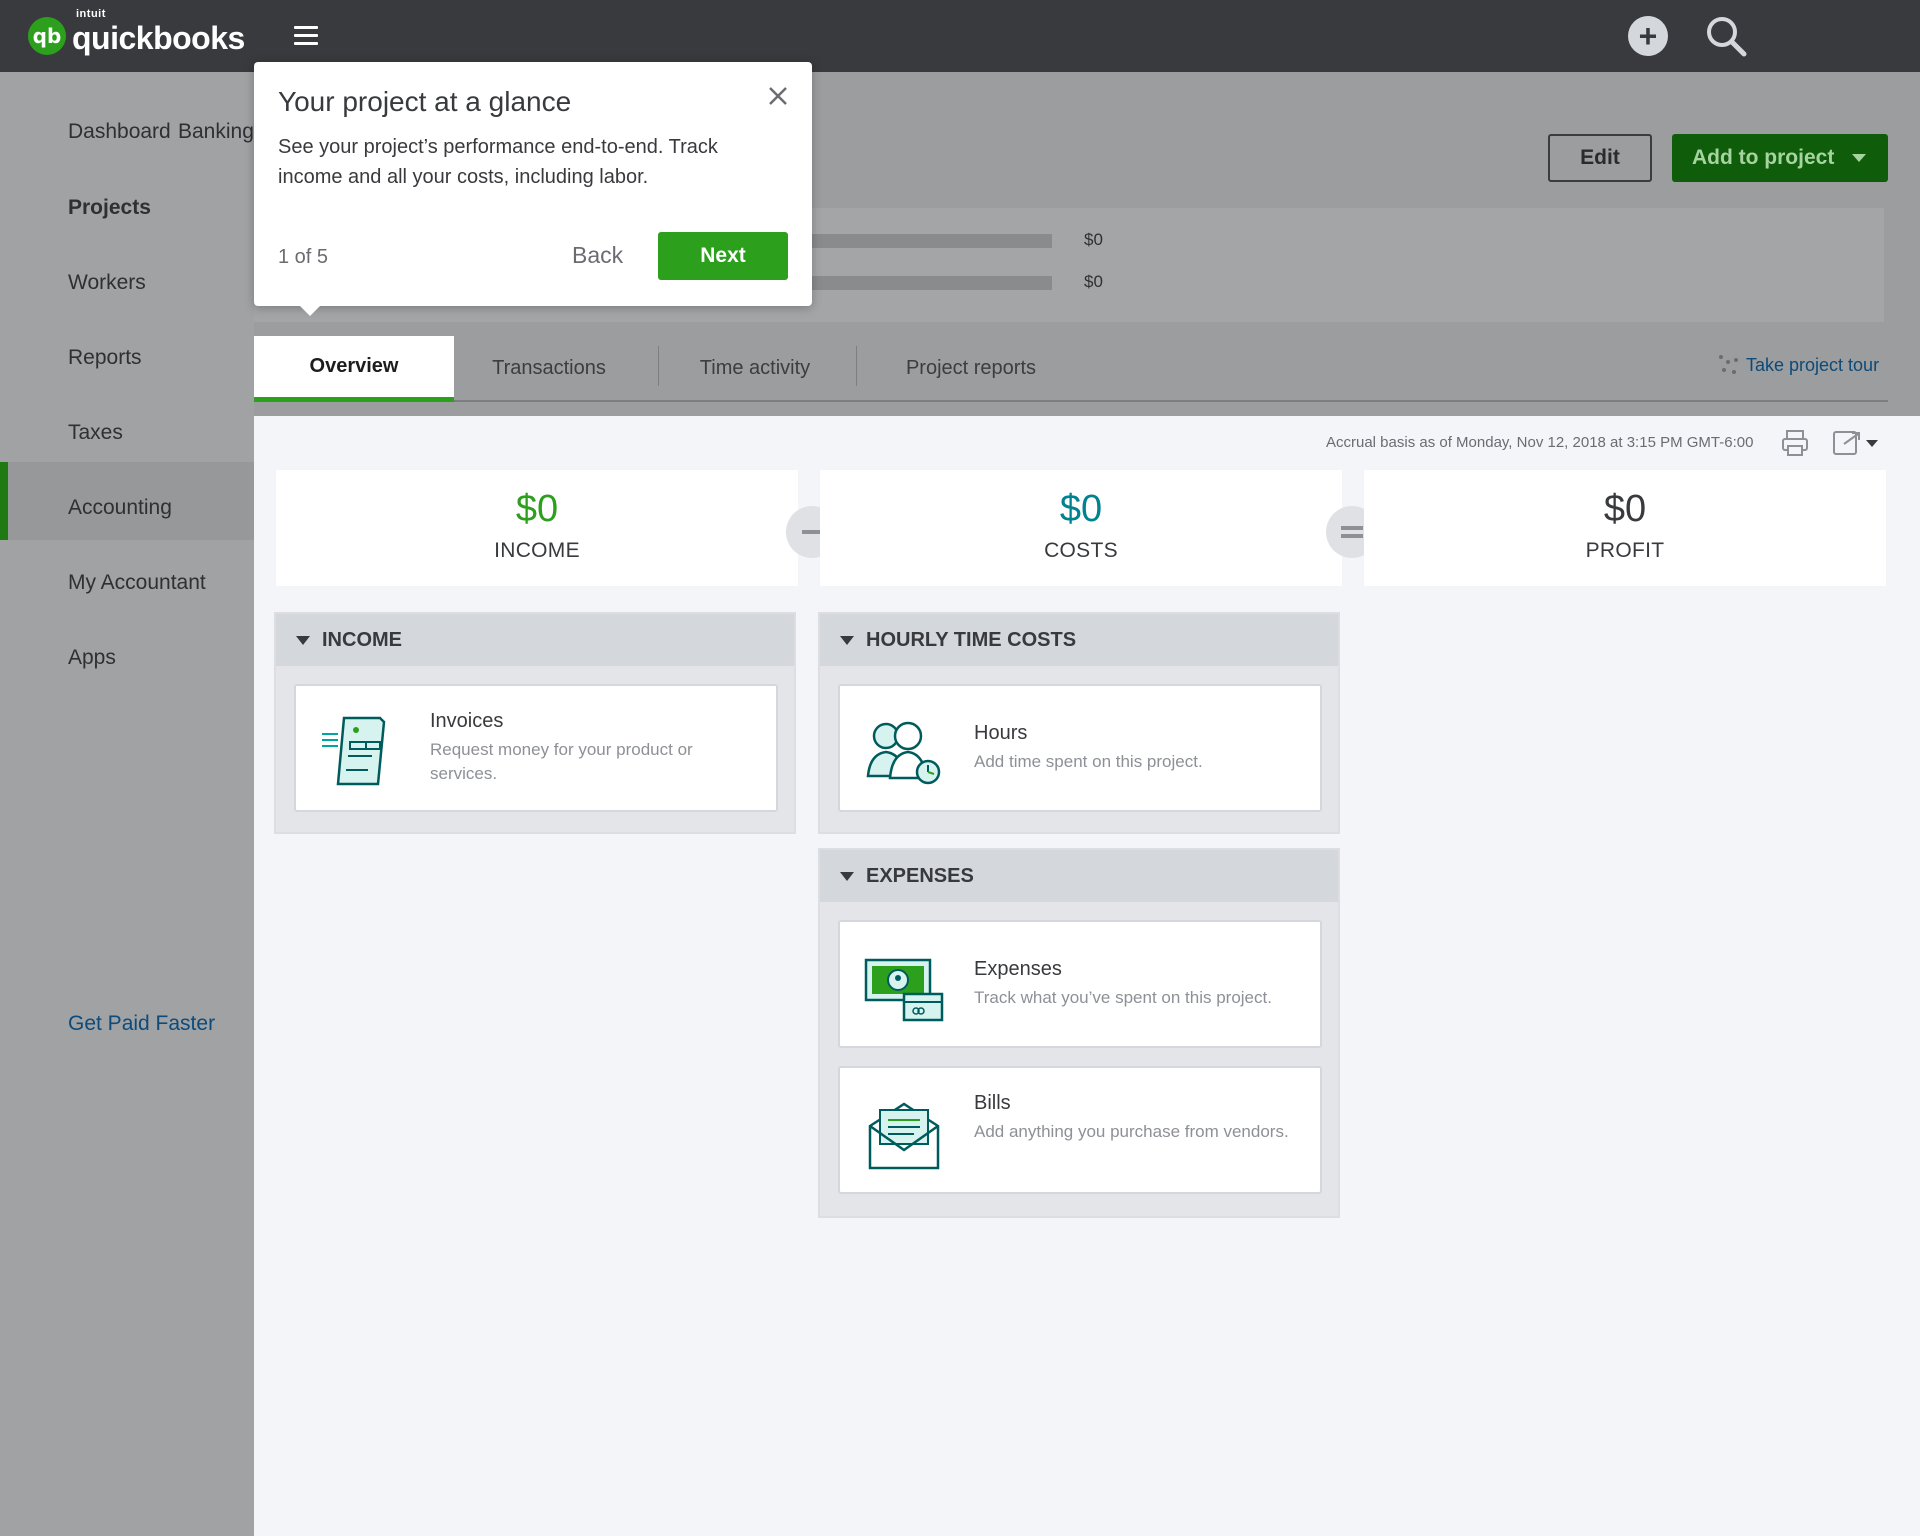 This screenshot has width=1920, height=1536. I want to click on sidebar-item-taxes: Taxes, so click(95, 433).